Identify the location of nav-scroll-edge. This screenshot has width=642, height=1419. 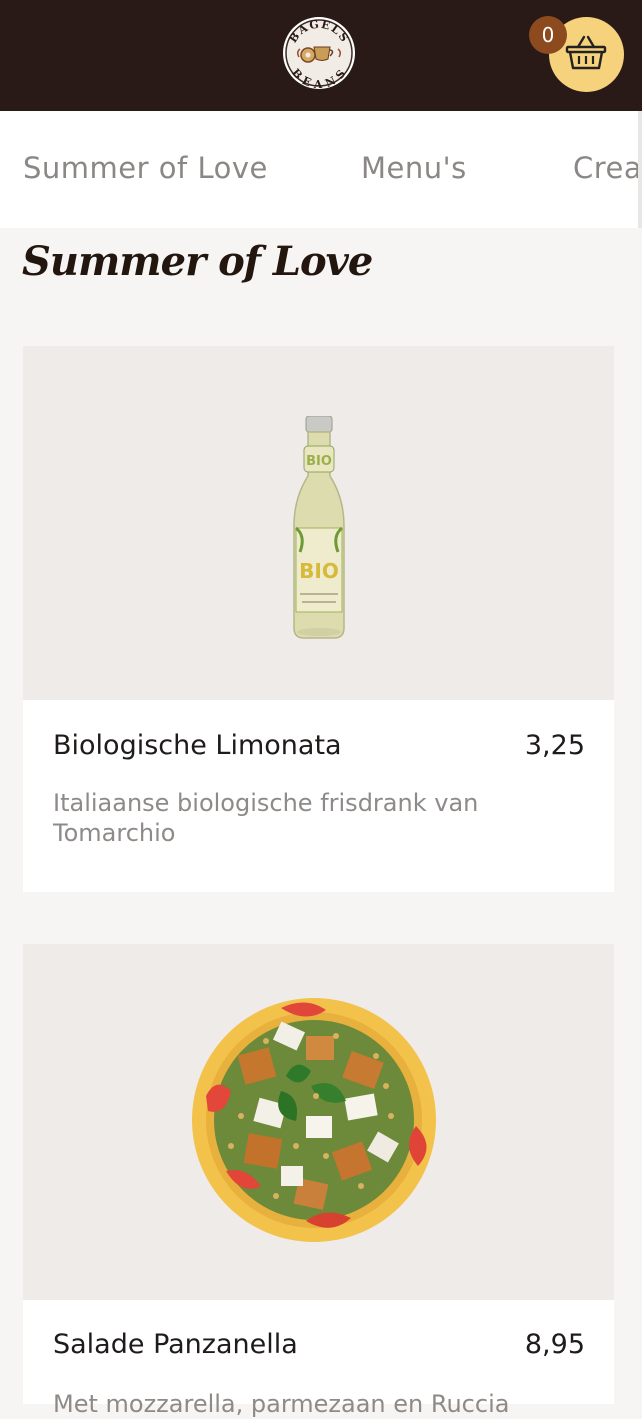
(640, 169).